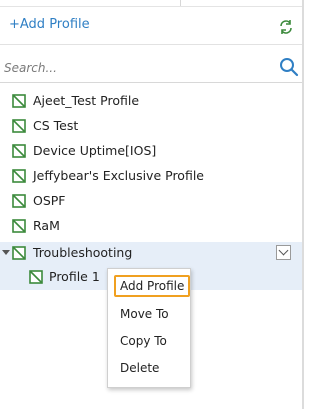 The width and height of the screenshot is (320, 409). What do you see at coordinates (151, 102) in the screenshot?
I see `tree-item-ajeet-test-profile: Ajeet_Test Profile` at bounding box center [151, 102].